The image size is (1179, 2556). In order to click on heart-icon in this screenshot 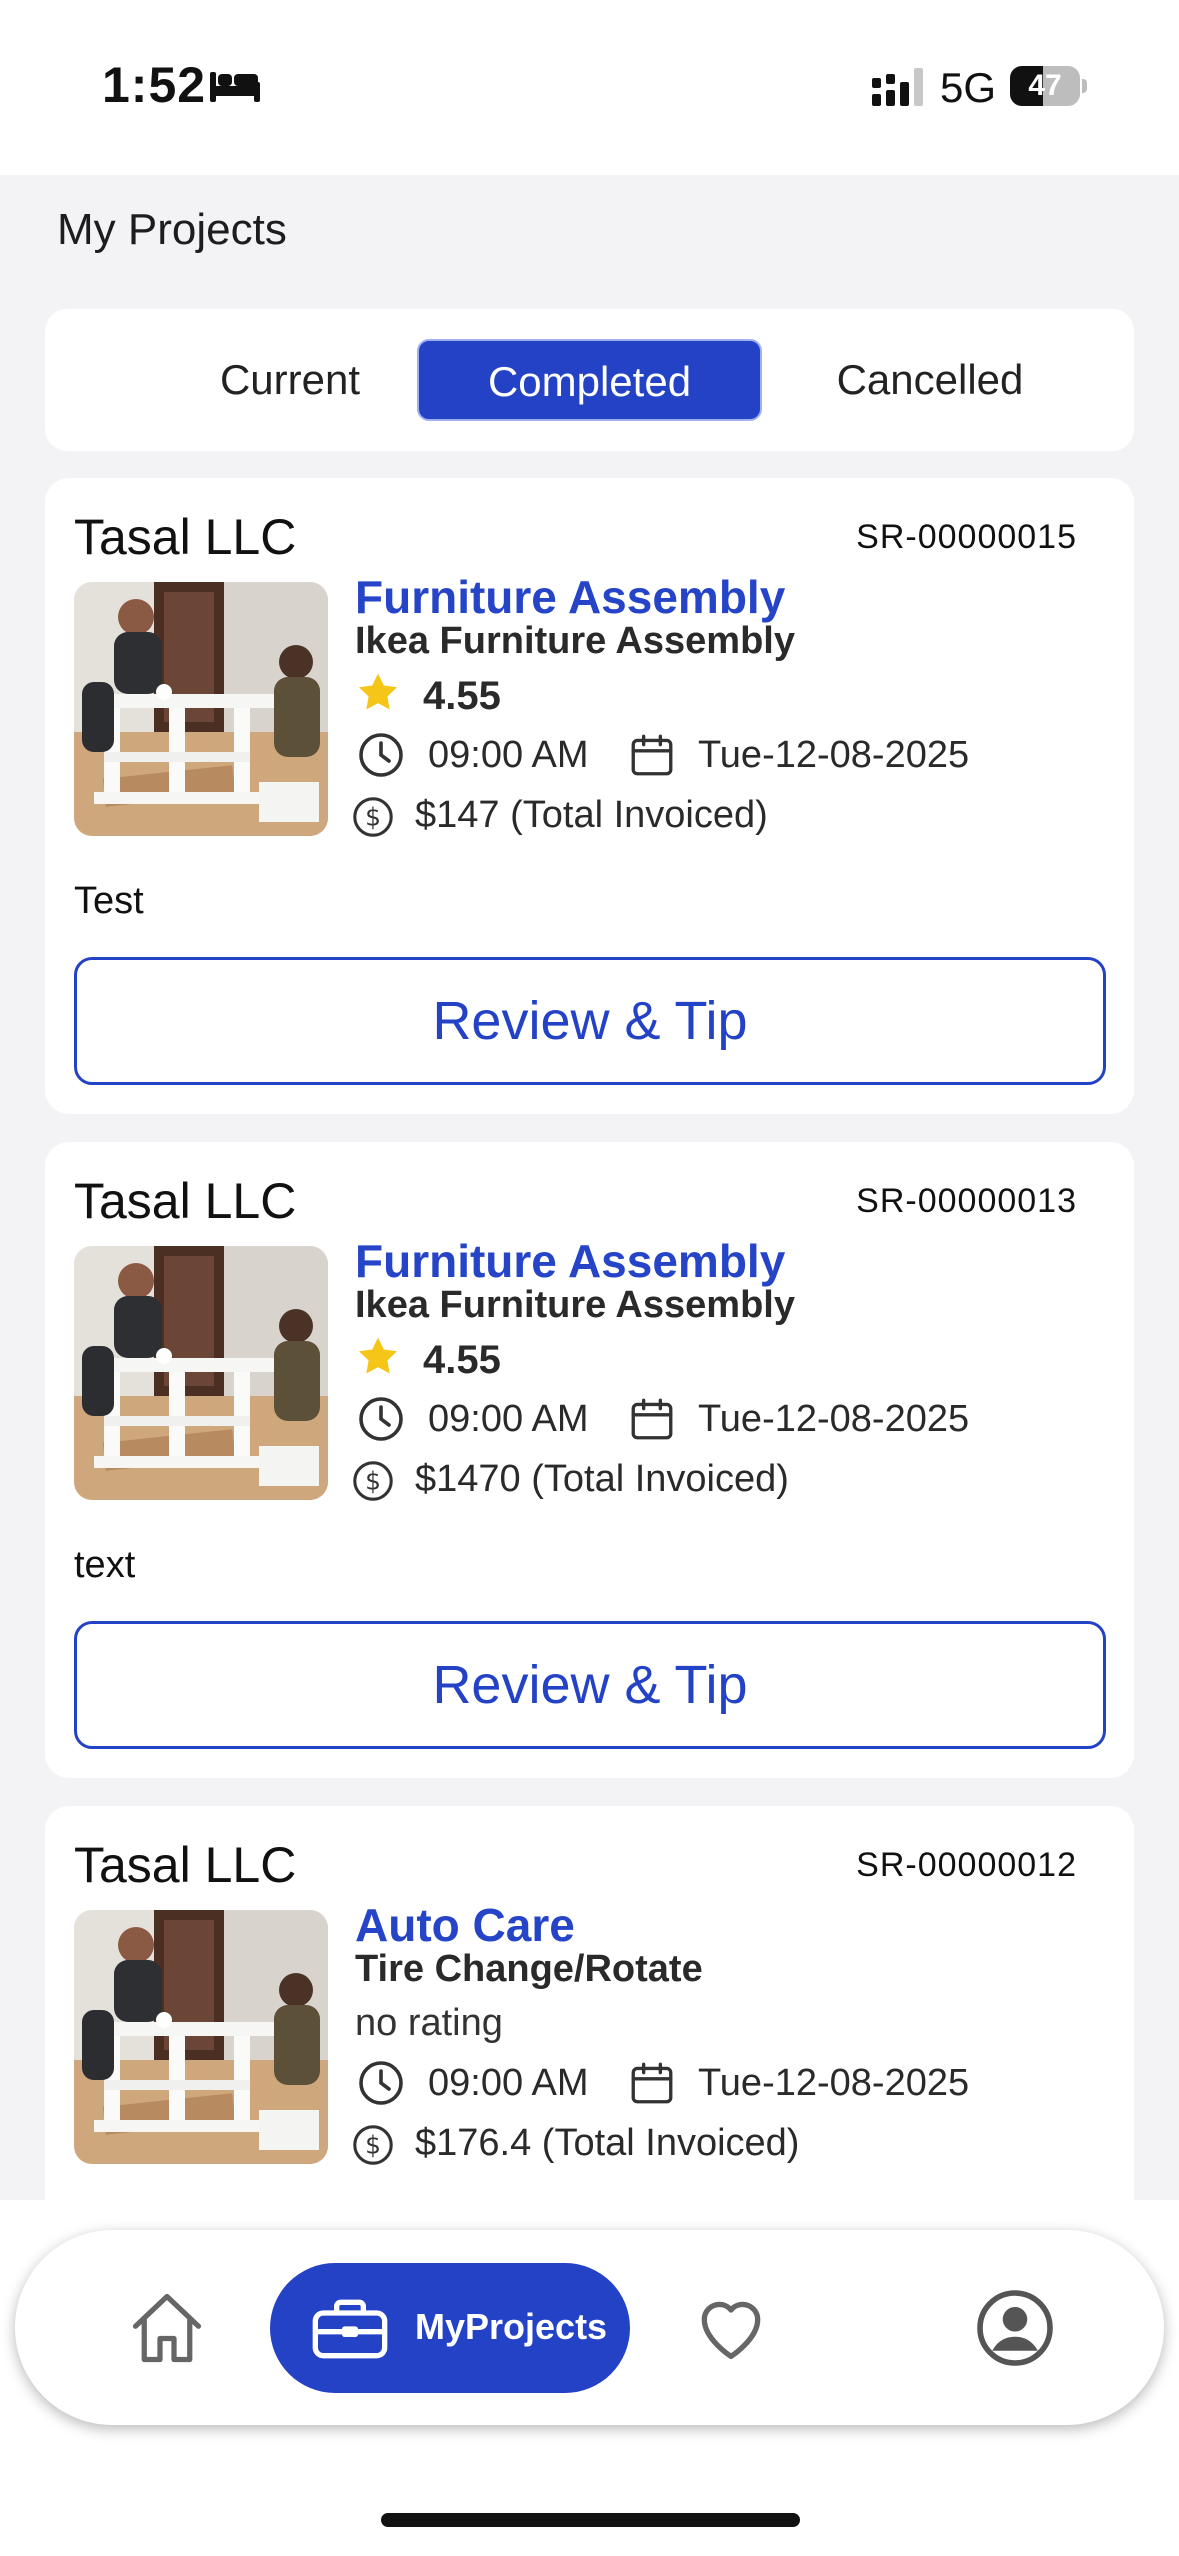, I will do `click(731, 2328)`.